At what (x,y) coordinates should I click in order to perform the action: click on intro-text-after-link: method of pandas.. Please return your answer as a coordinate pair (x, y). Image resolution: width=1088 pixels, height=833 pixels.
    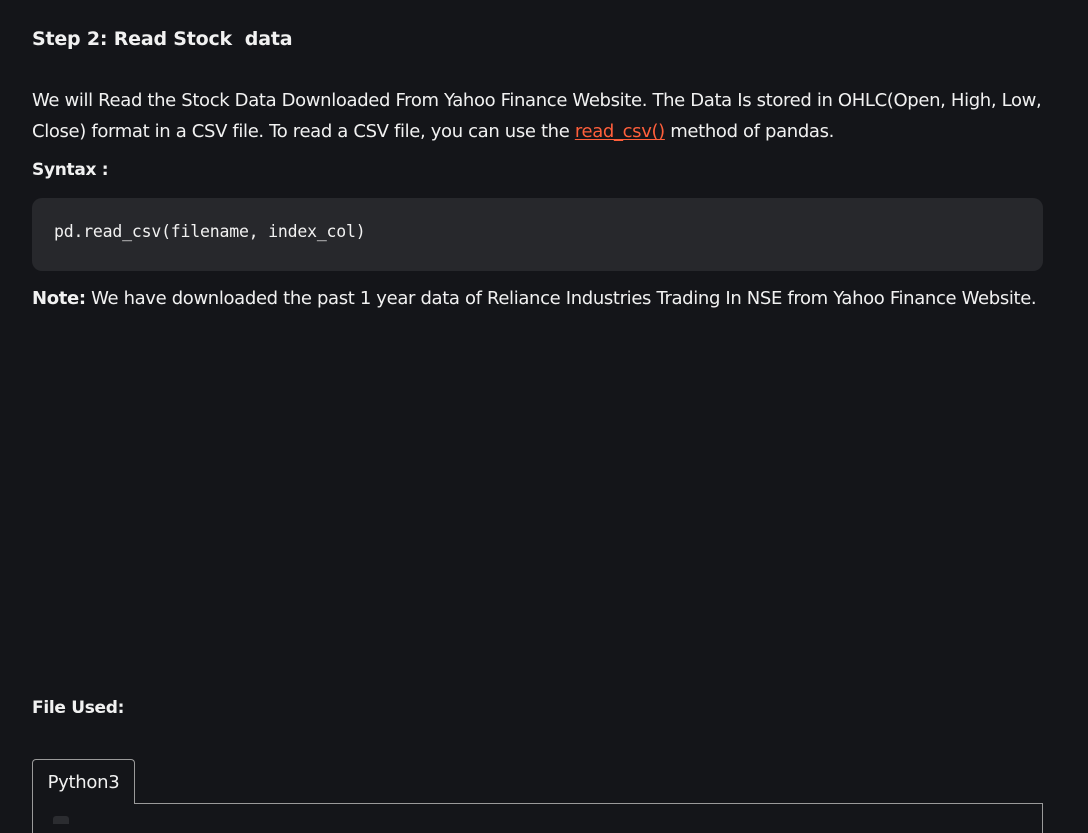
    Looking at the image, I should click on (749, 131).